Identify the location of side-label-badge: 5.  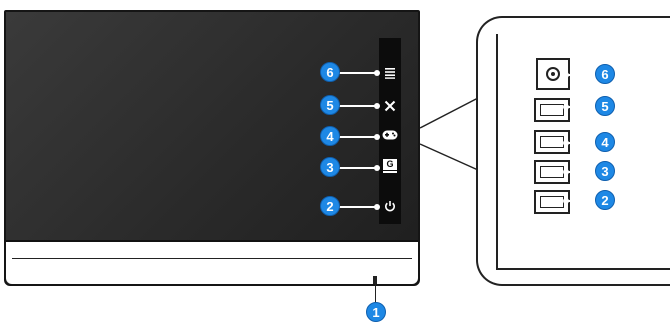
(605, 106).